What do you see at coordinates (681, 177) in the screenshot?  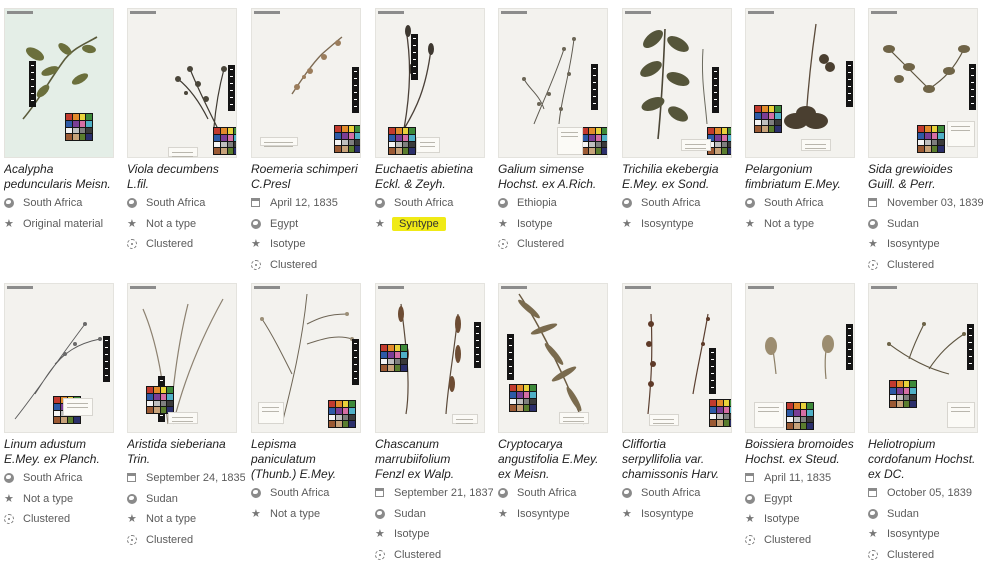 I see `specimen-name: Trichilia ekebergia E.Mey. ex Sond.` at bounding box center [681, 177].